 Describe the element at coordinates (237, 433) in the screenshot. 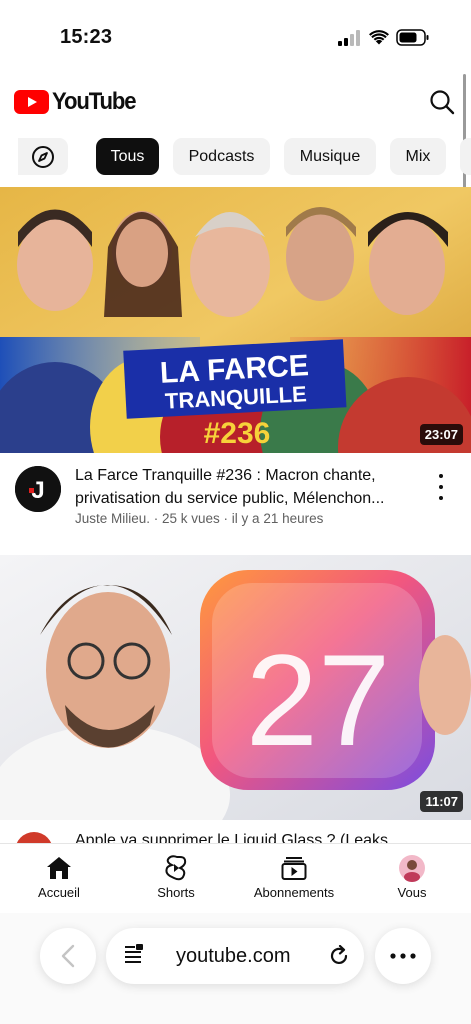

I see `thumb-number: #236` at that location.